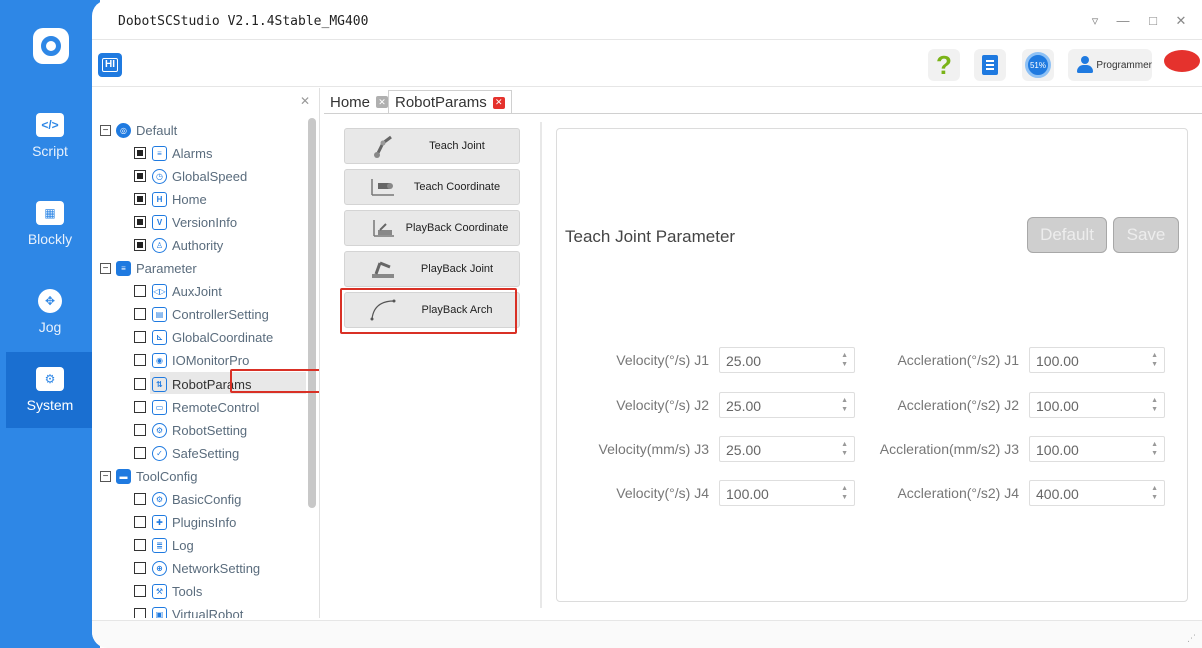 The width and height of the screenshot is (1202, 648). Describe the element at coordinates (787, 360) in the screenshot. I see `velocity-j1-input: 25.00 ▲ ▼` at that location.